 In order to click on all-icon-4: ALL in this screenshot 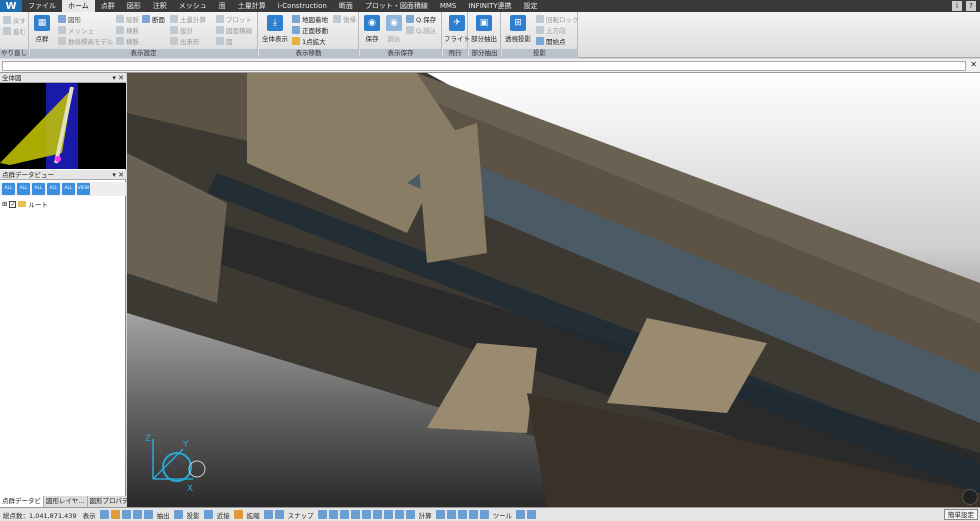, I will do `click(53, 189)`.